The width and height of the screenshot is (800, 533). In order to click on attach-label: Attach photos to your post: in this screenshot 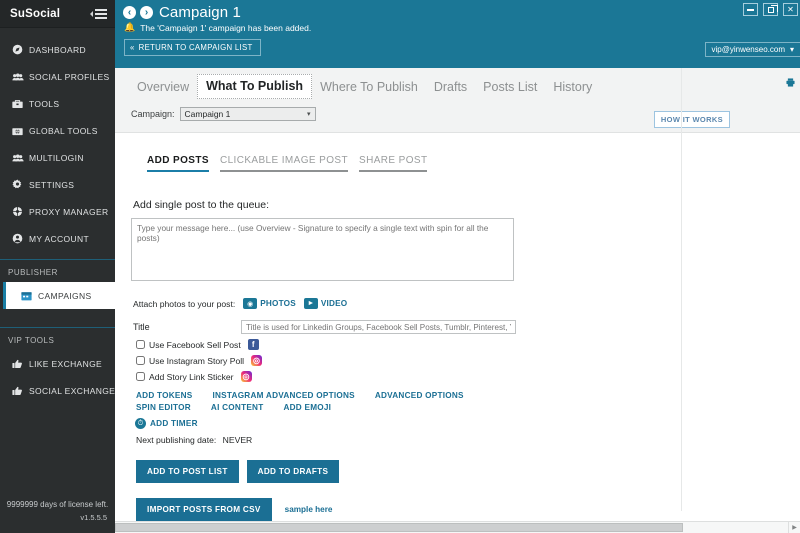, I will do `click(184, 303)`.